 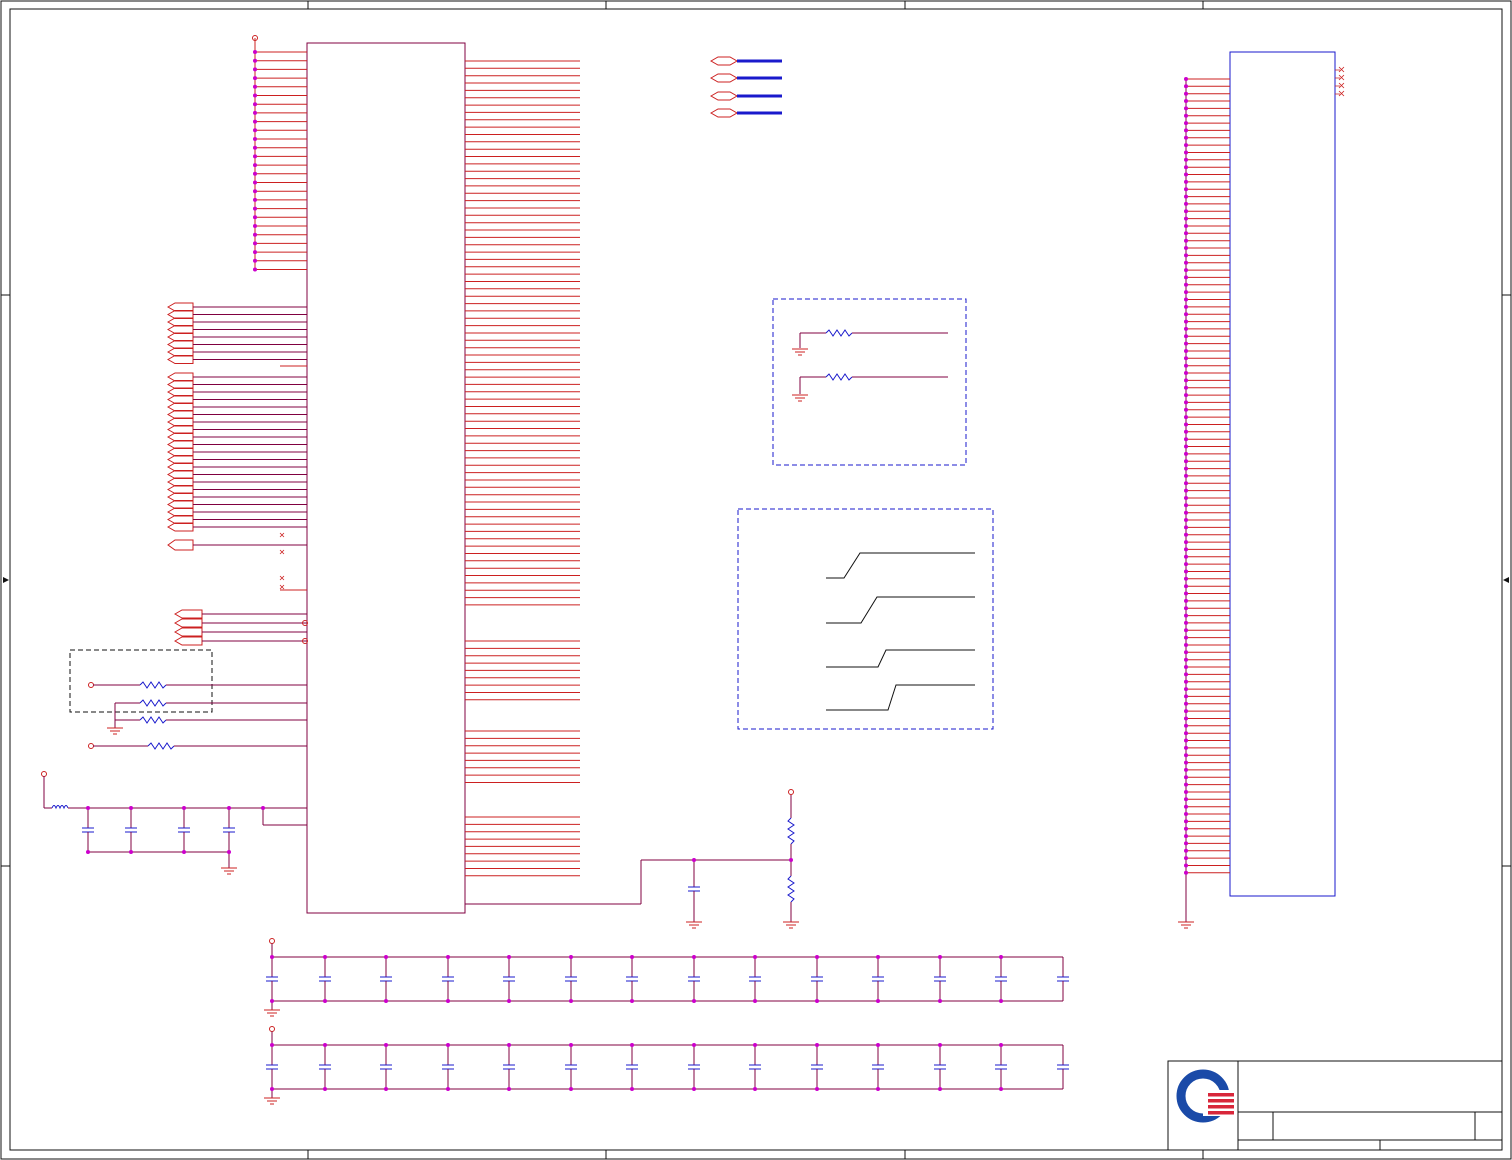 I want to click on port-group-c, so click(x=240, y=627).